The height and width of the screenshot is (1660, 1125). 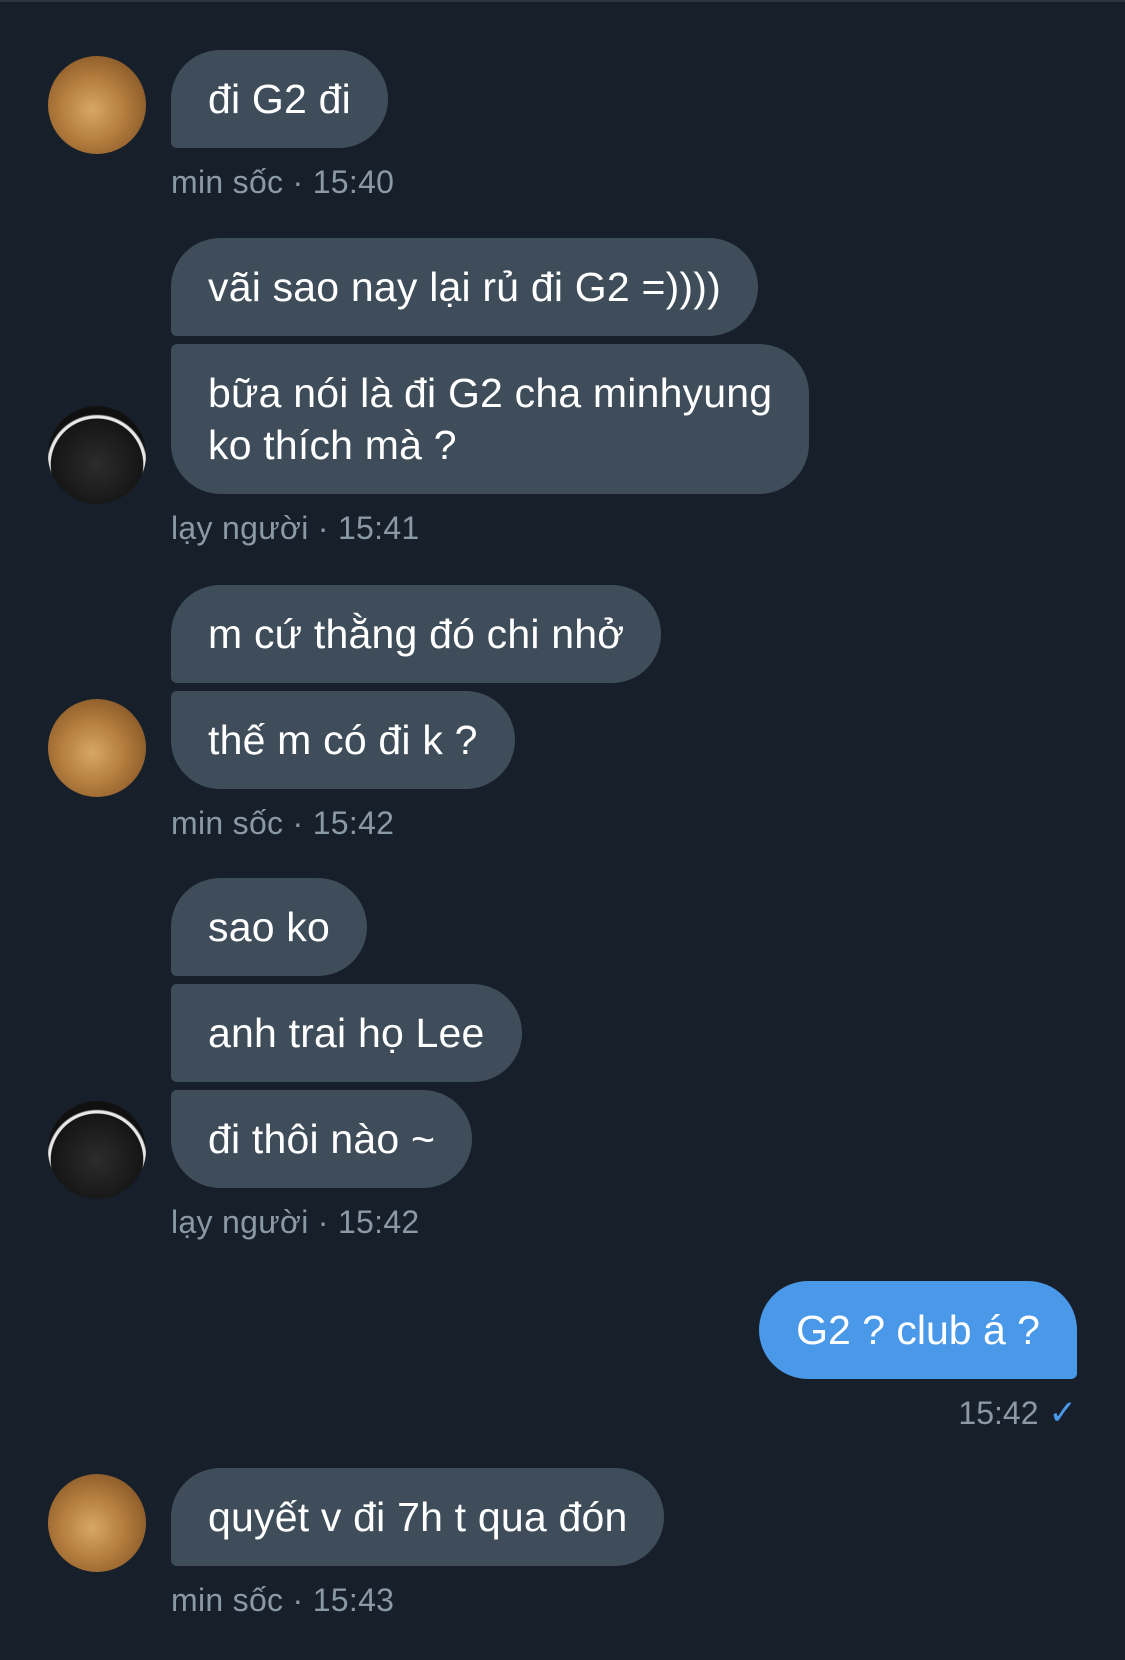 I want to click on checkmark-icon: ✓, so click(x=1063, y=1413).